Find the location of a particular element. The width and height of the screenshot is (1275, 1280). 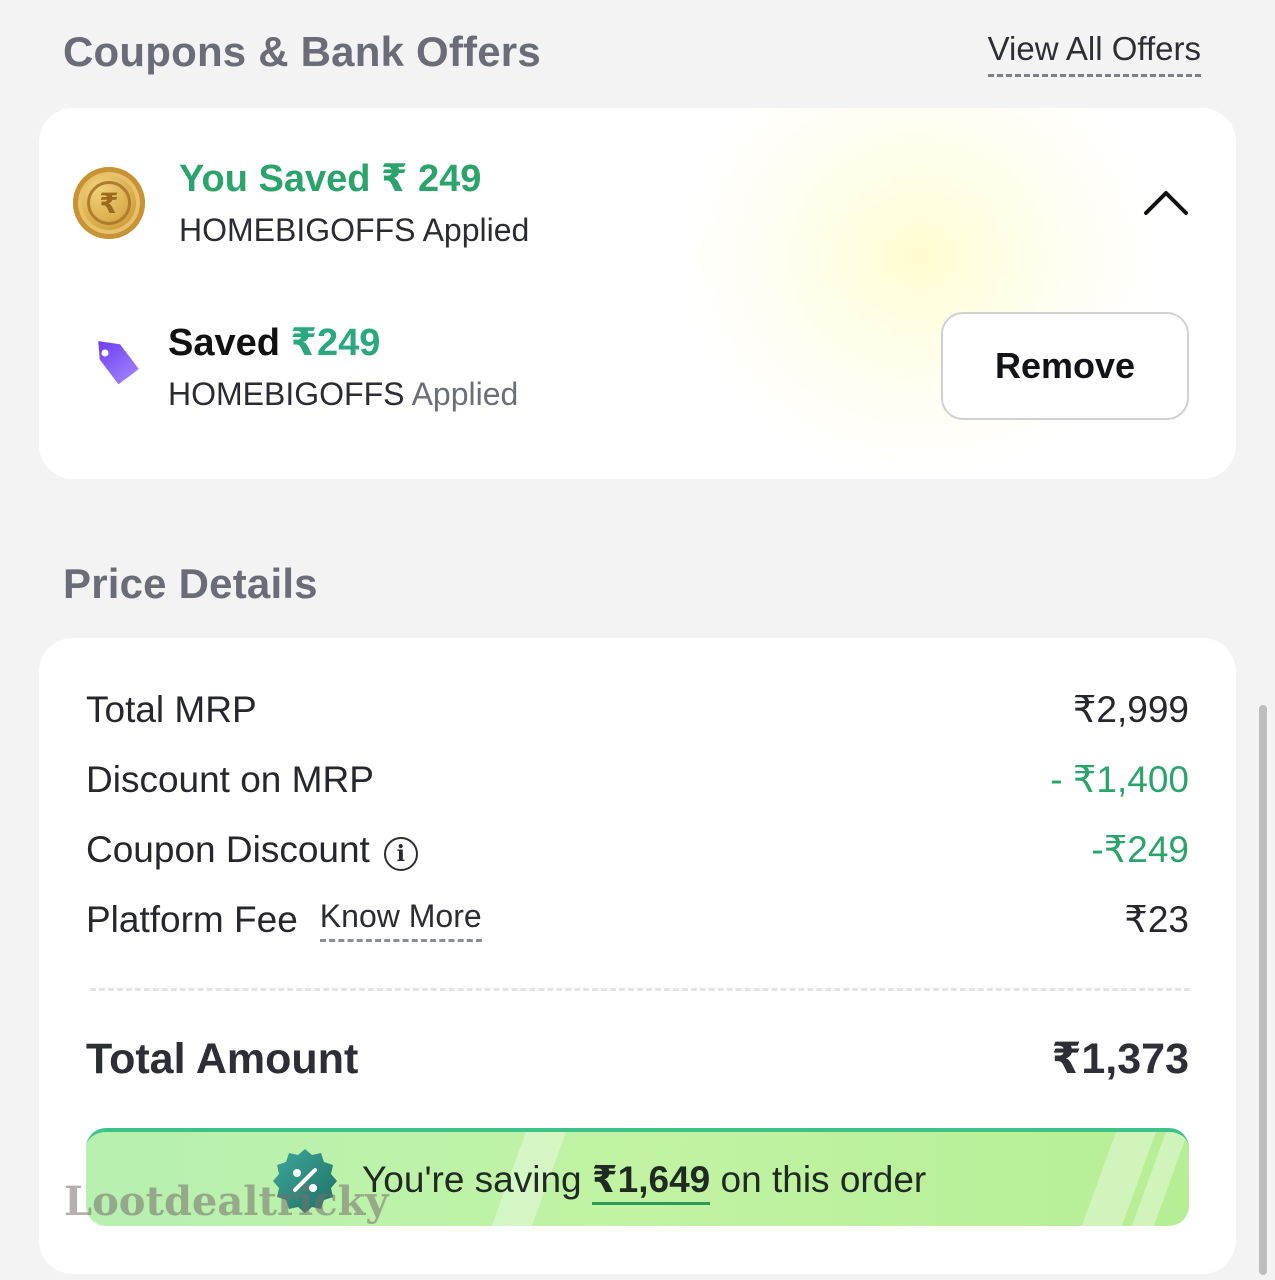

discount-label: Discount on MRP is located at coordinates (230, 779).